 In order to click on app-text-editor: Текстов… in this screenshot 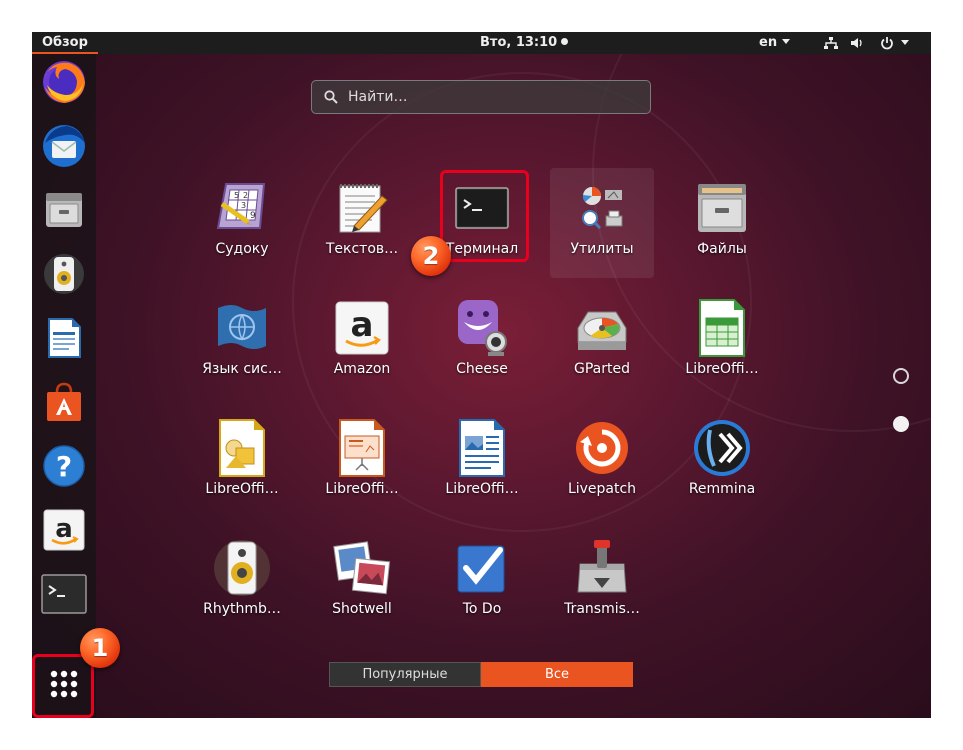, I will do `click(362, 223)`.